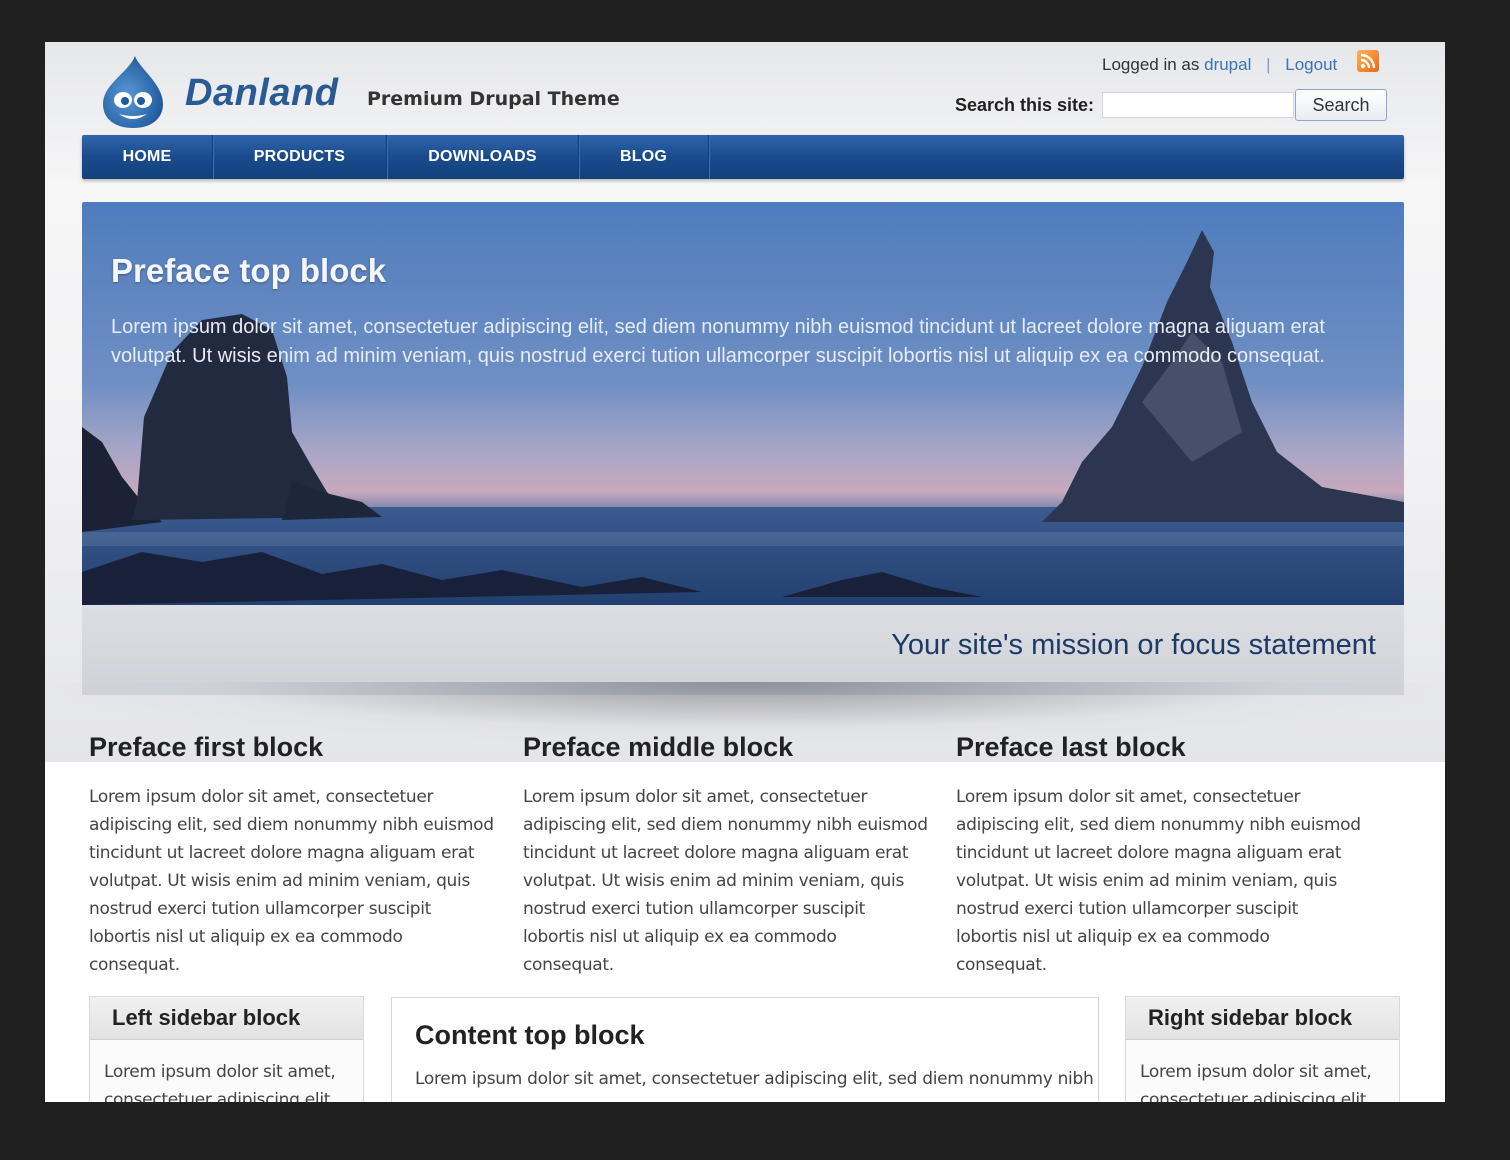 The width and height of the screenshot is (1510, 1160). Describe the element at coordinates (249, 270) in the screenshot. I see `banner-title: Preface top block` at that location.